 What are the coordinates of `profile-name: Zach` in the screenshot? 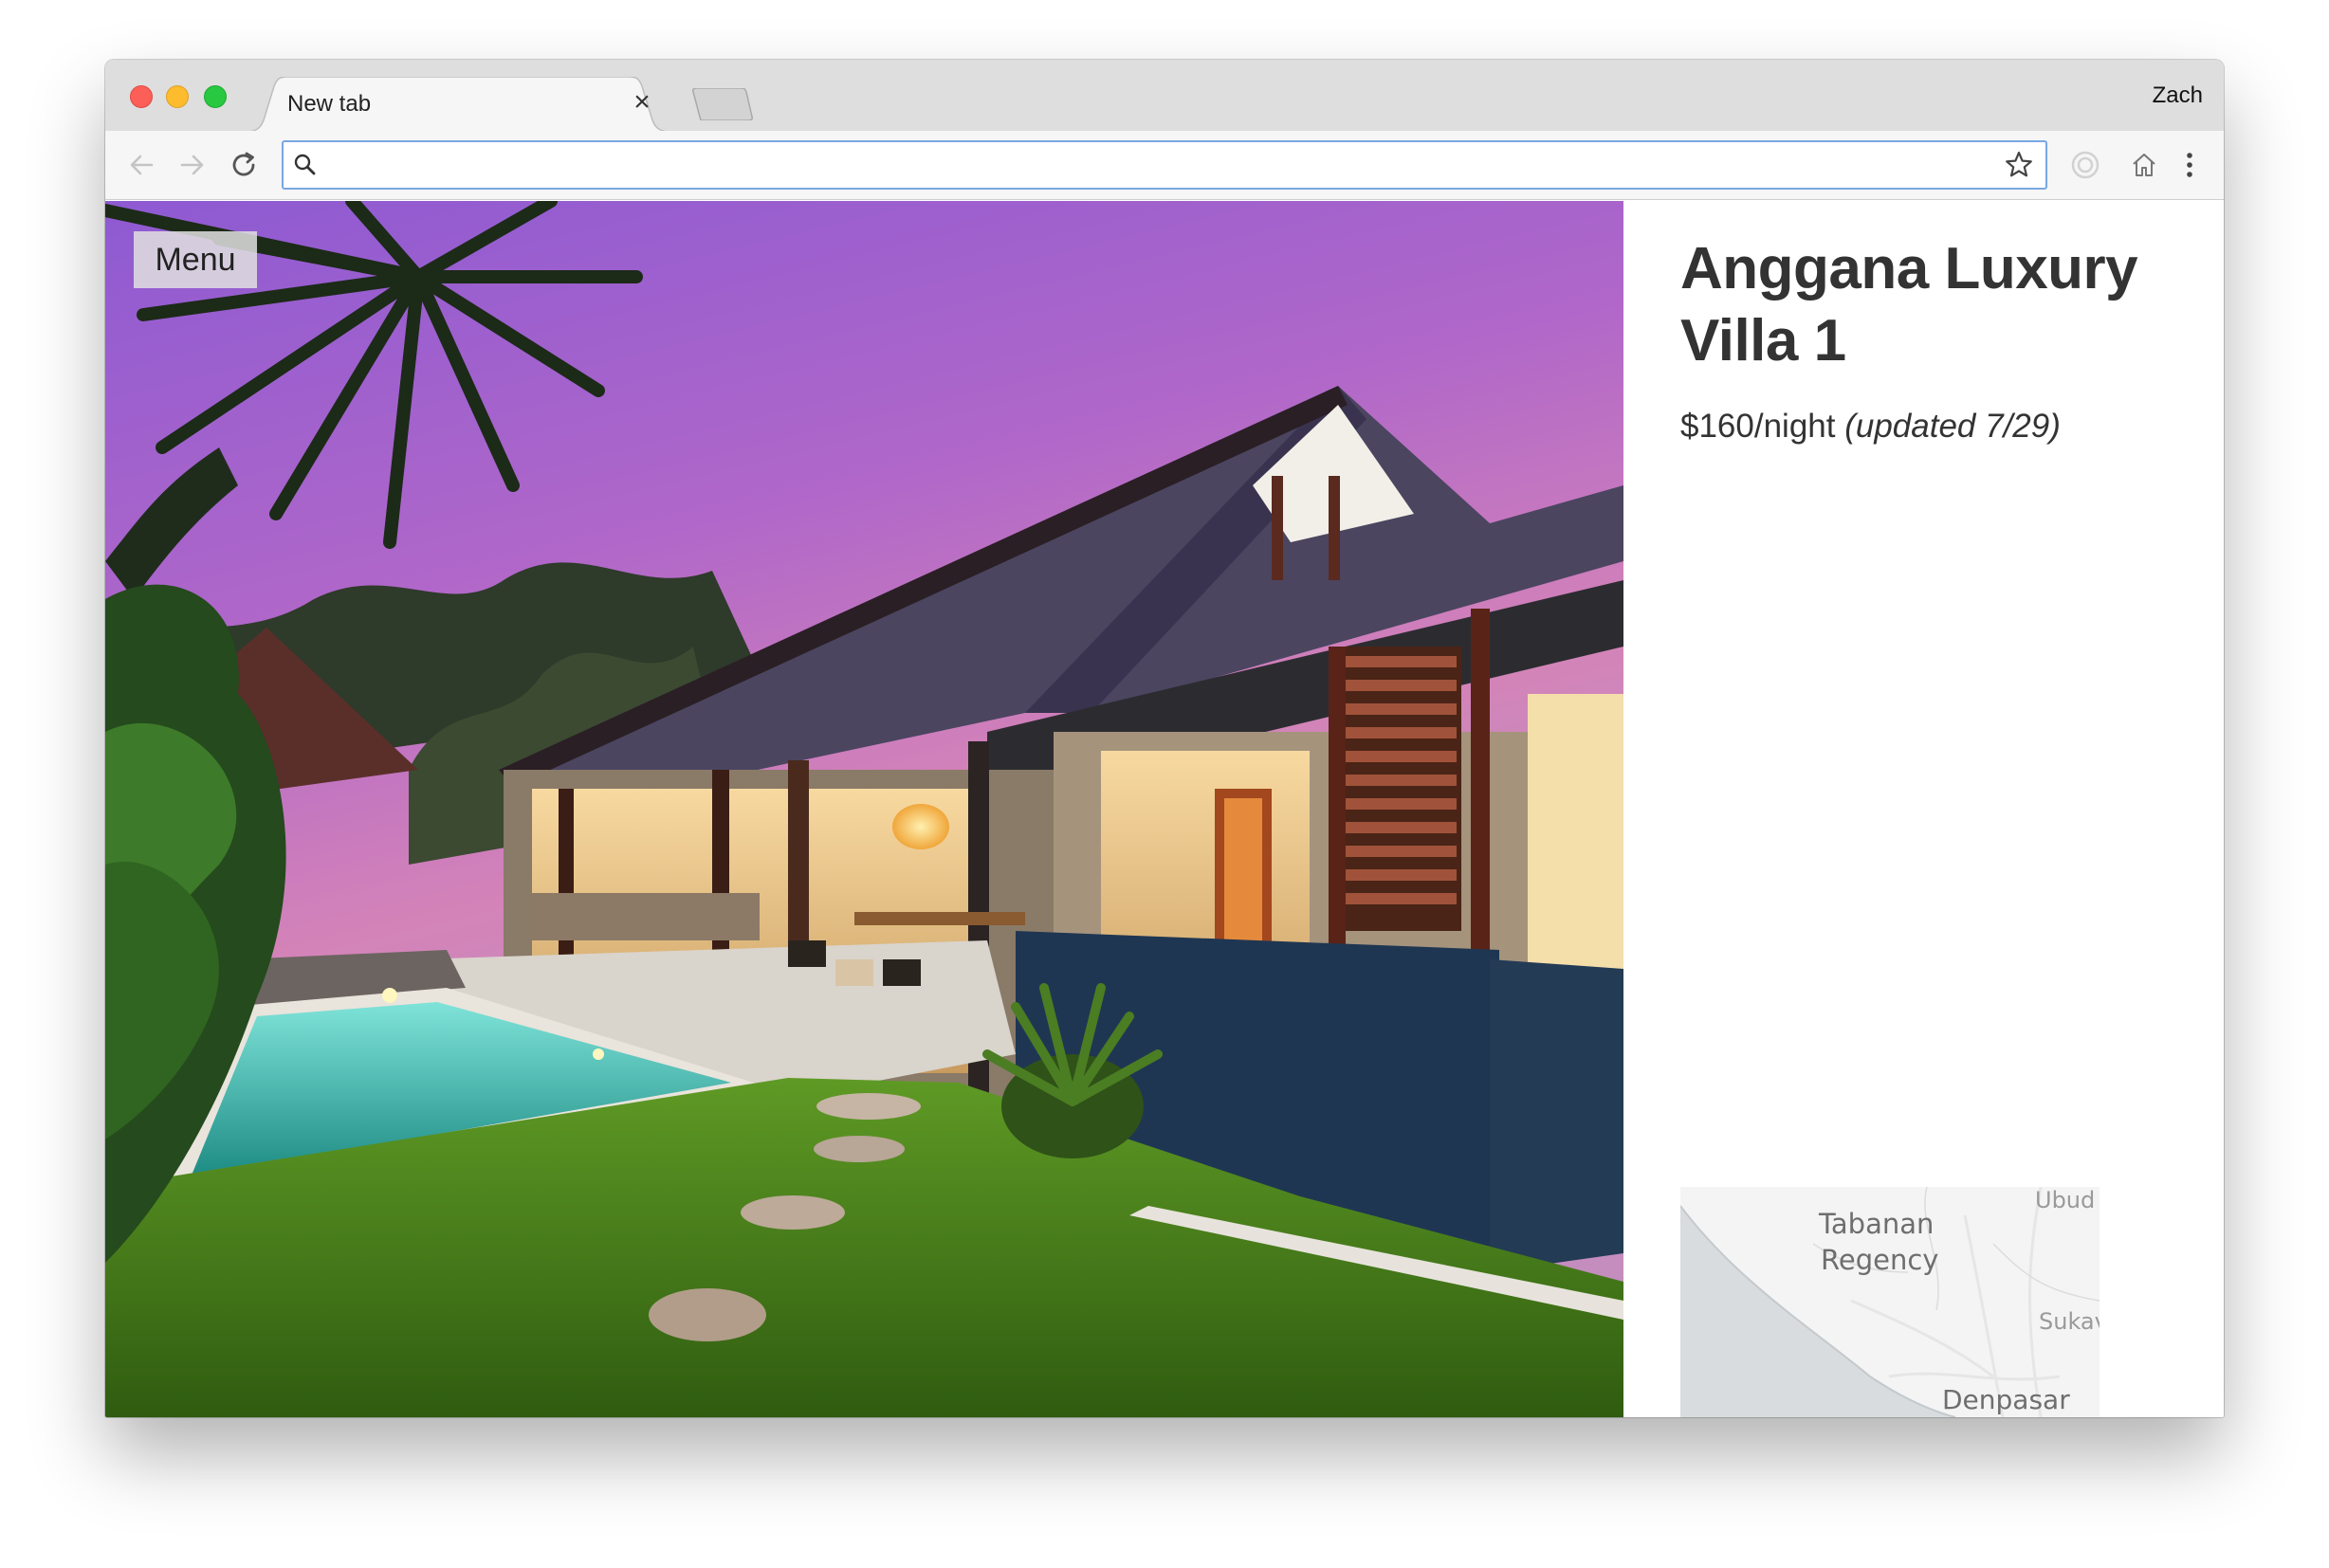 It's located at (2178, 95).